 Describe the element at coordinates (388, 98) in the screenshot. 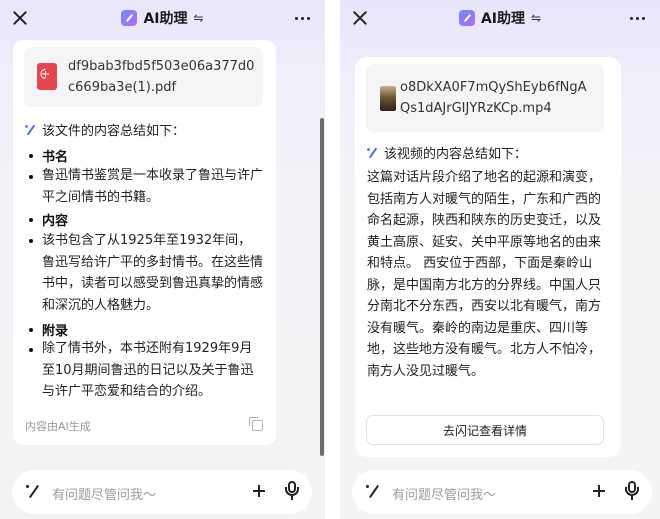

I see `video-thumbnail` at that location.